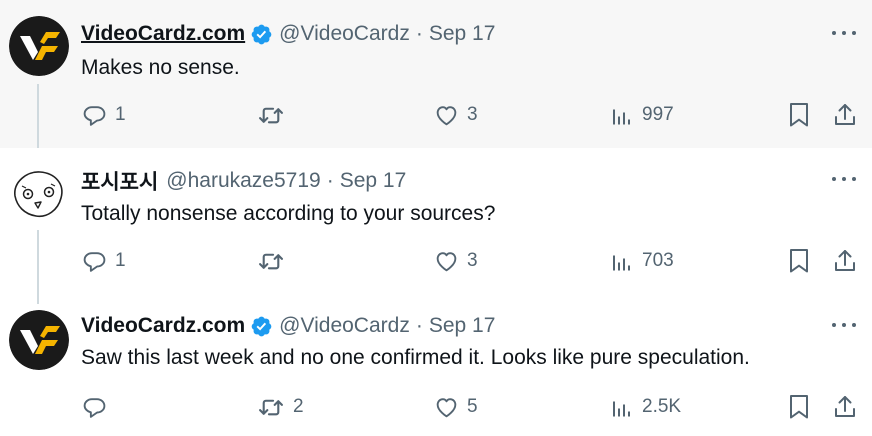 The image size is (872, 436). I want to click on tweet-actions: 1 3 703, so click(436, 261).